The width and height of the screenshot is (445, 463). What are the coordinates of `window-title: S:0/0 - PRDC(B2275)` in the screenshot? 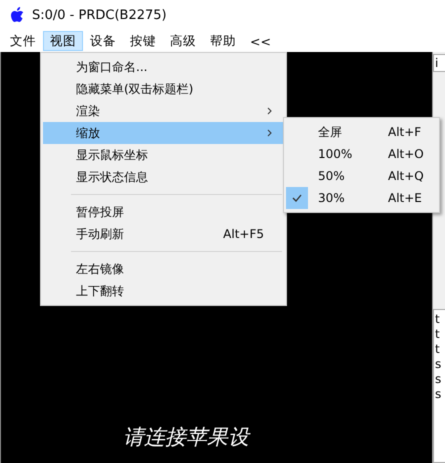 It's located at (99, 15).